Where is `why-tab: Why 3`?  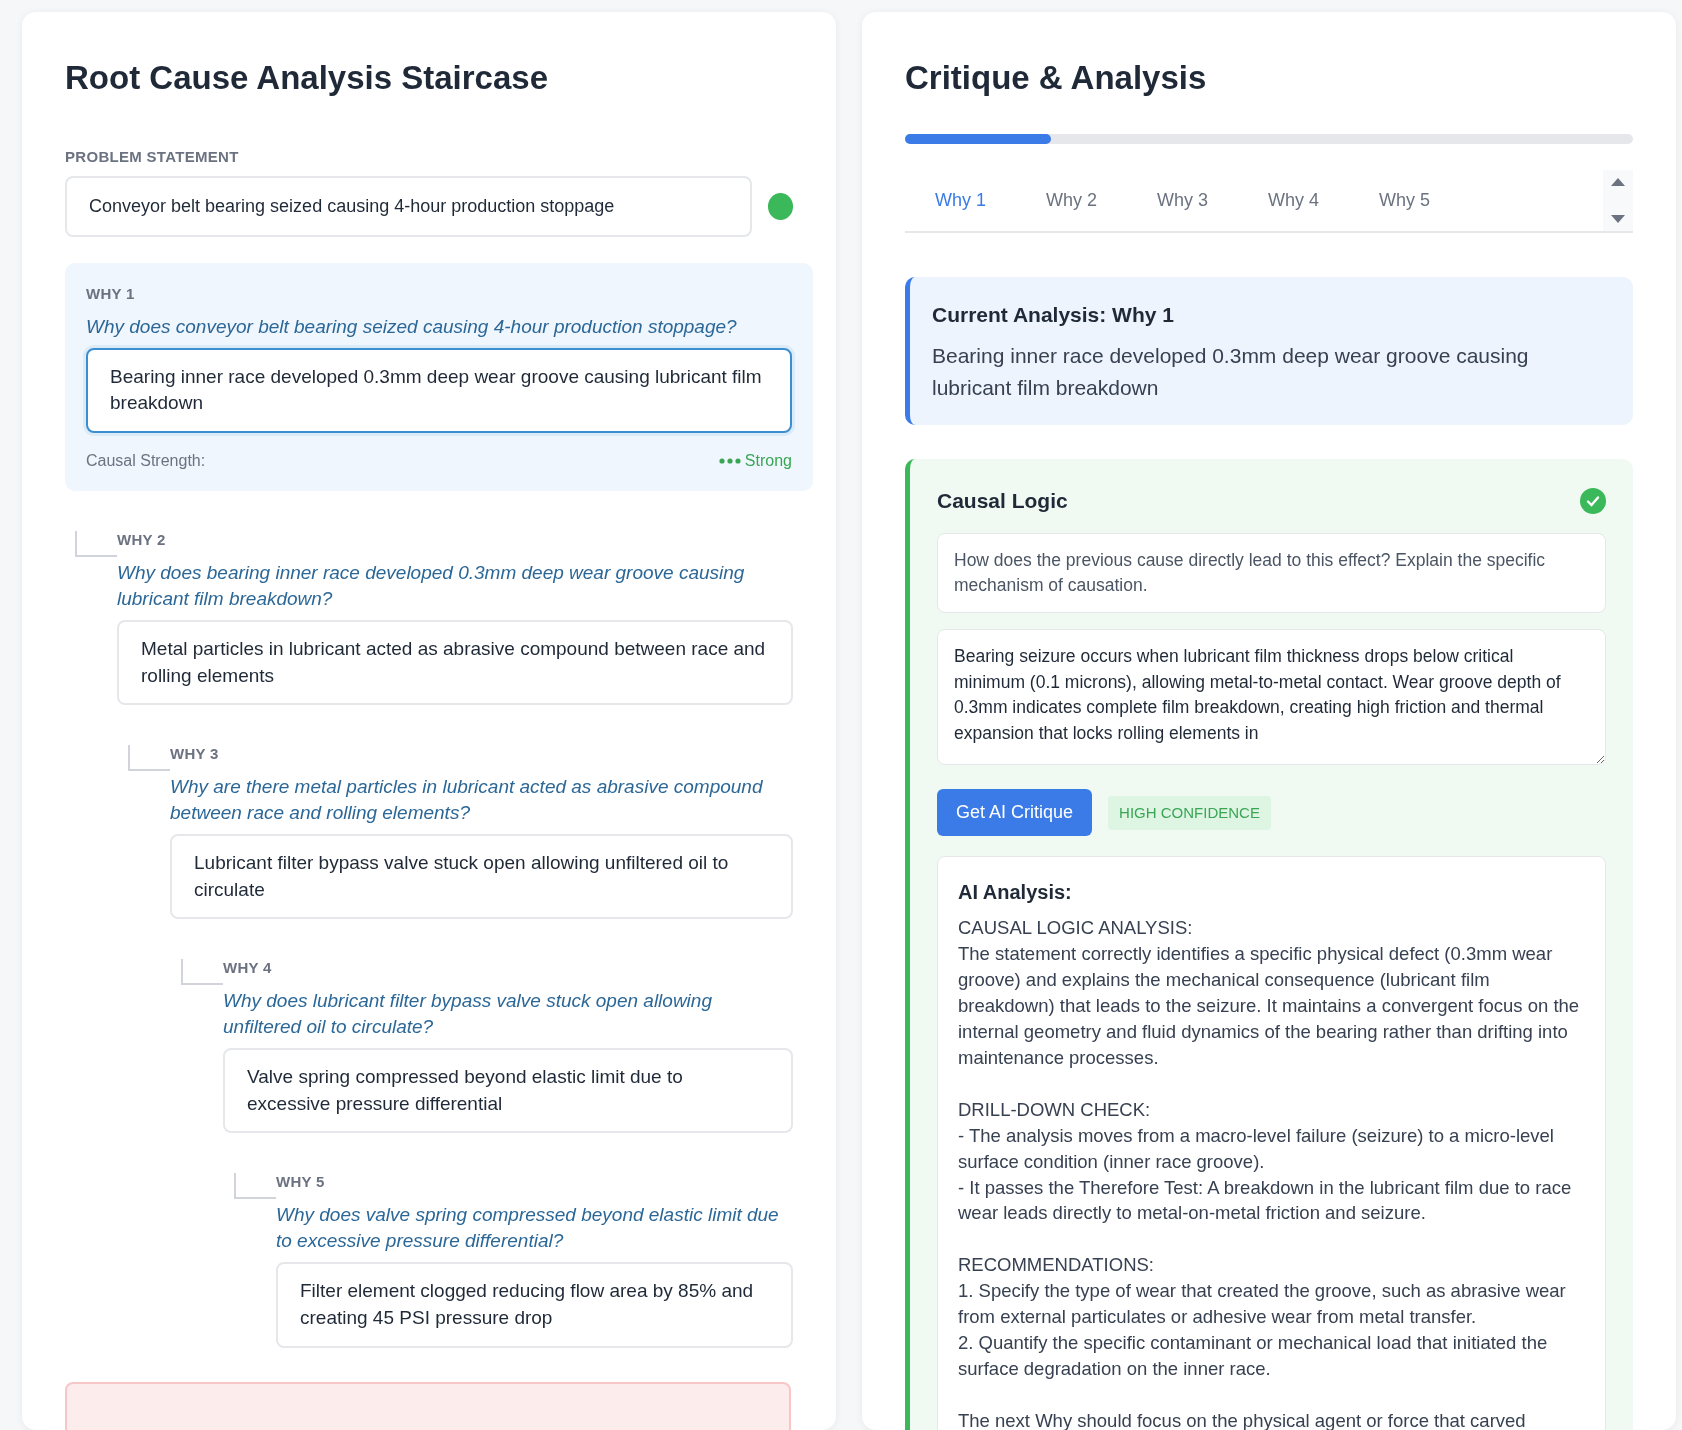
why-tab: Why 3 is located at coordinates (1183, 200).